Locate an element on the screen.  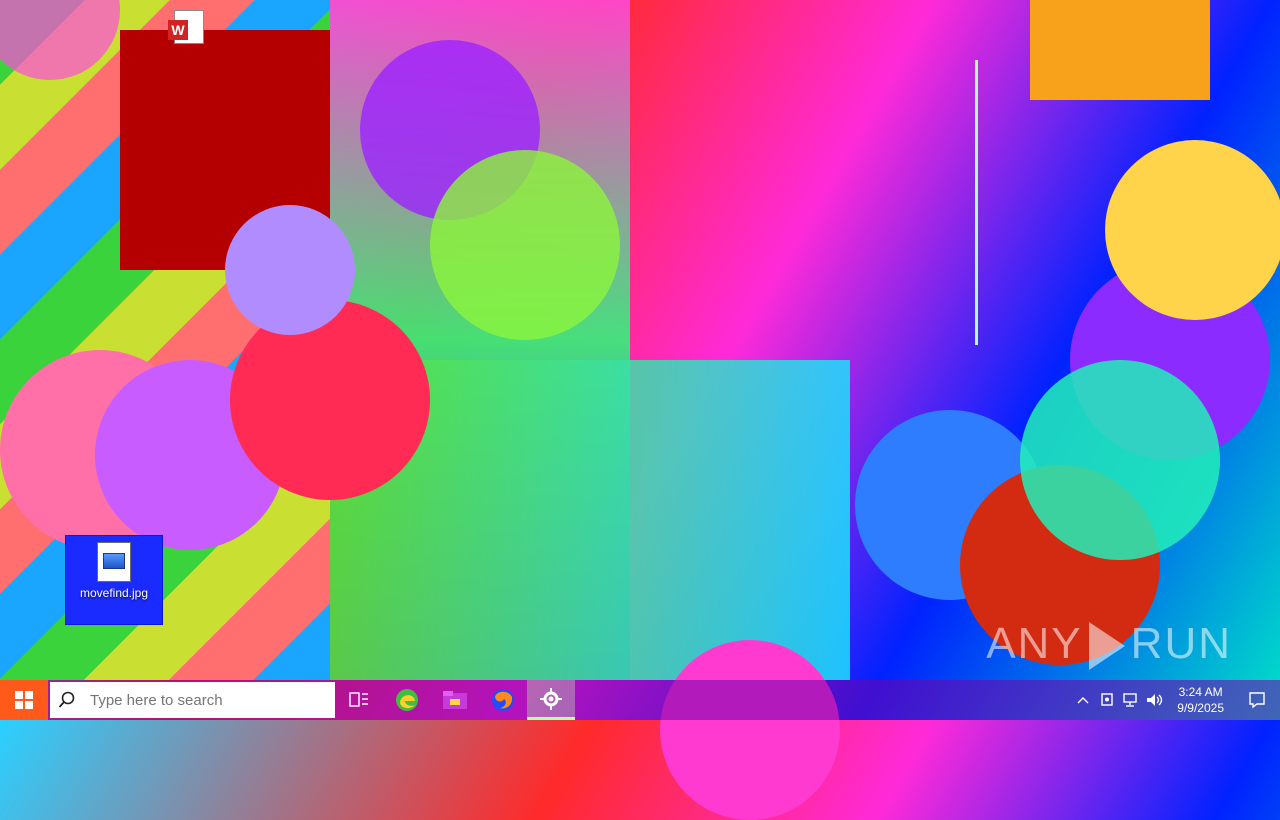
start-button is located at coordinates (24, 700).